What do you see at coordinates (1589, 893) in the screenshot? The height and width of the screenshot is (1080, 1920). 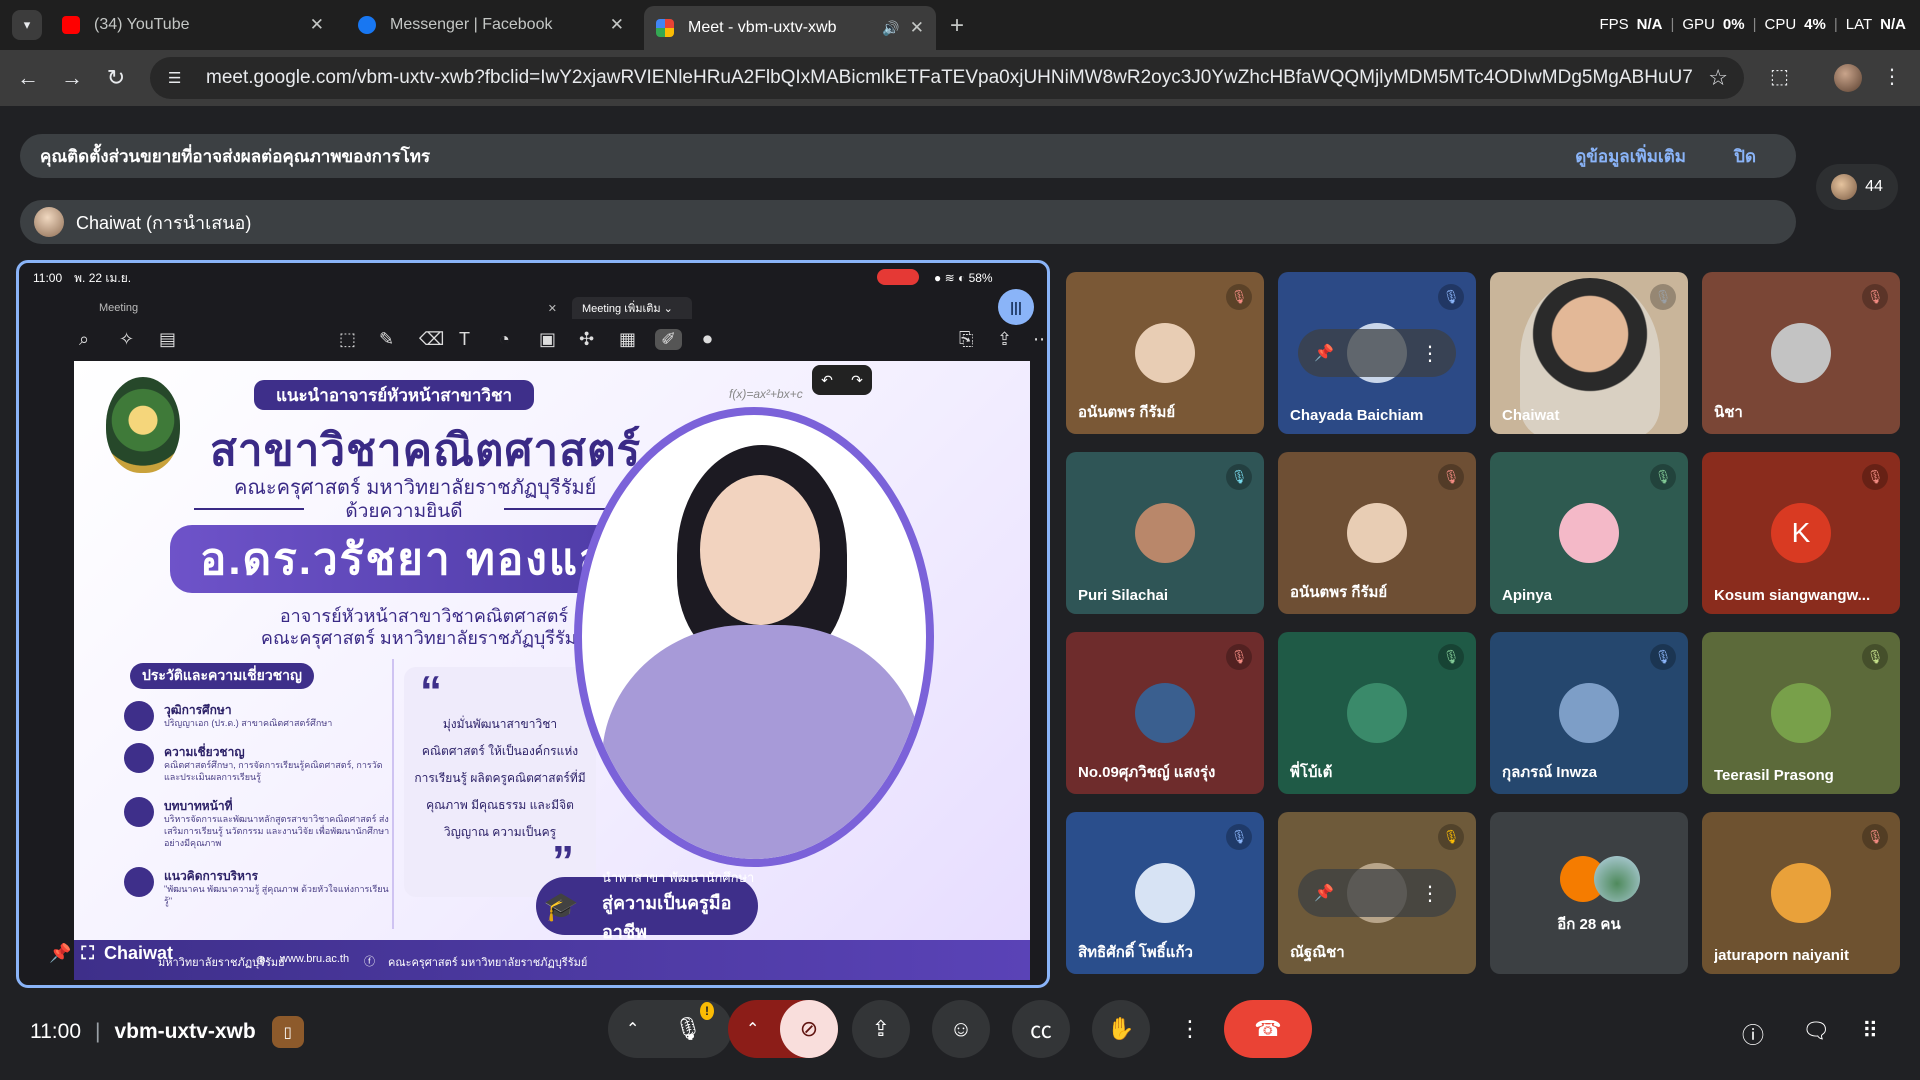 I see `participant-tile: อีก 28 คน` at bounding box center [1589, 893].